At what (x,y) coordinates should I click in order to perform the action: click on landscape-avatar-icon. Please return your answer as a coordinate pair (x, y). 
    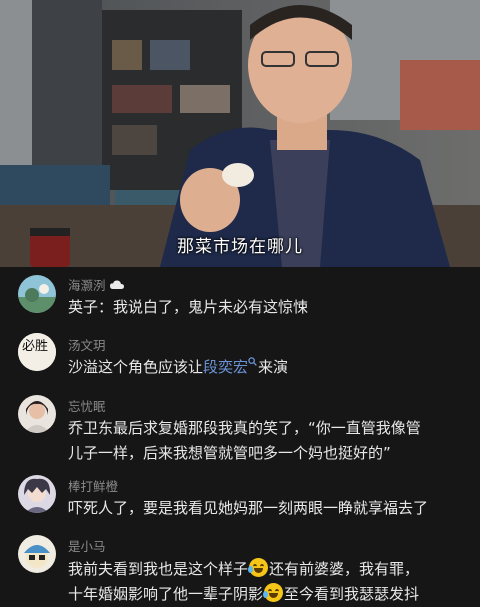
    Looking at the image, I should click on (37, 294).